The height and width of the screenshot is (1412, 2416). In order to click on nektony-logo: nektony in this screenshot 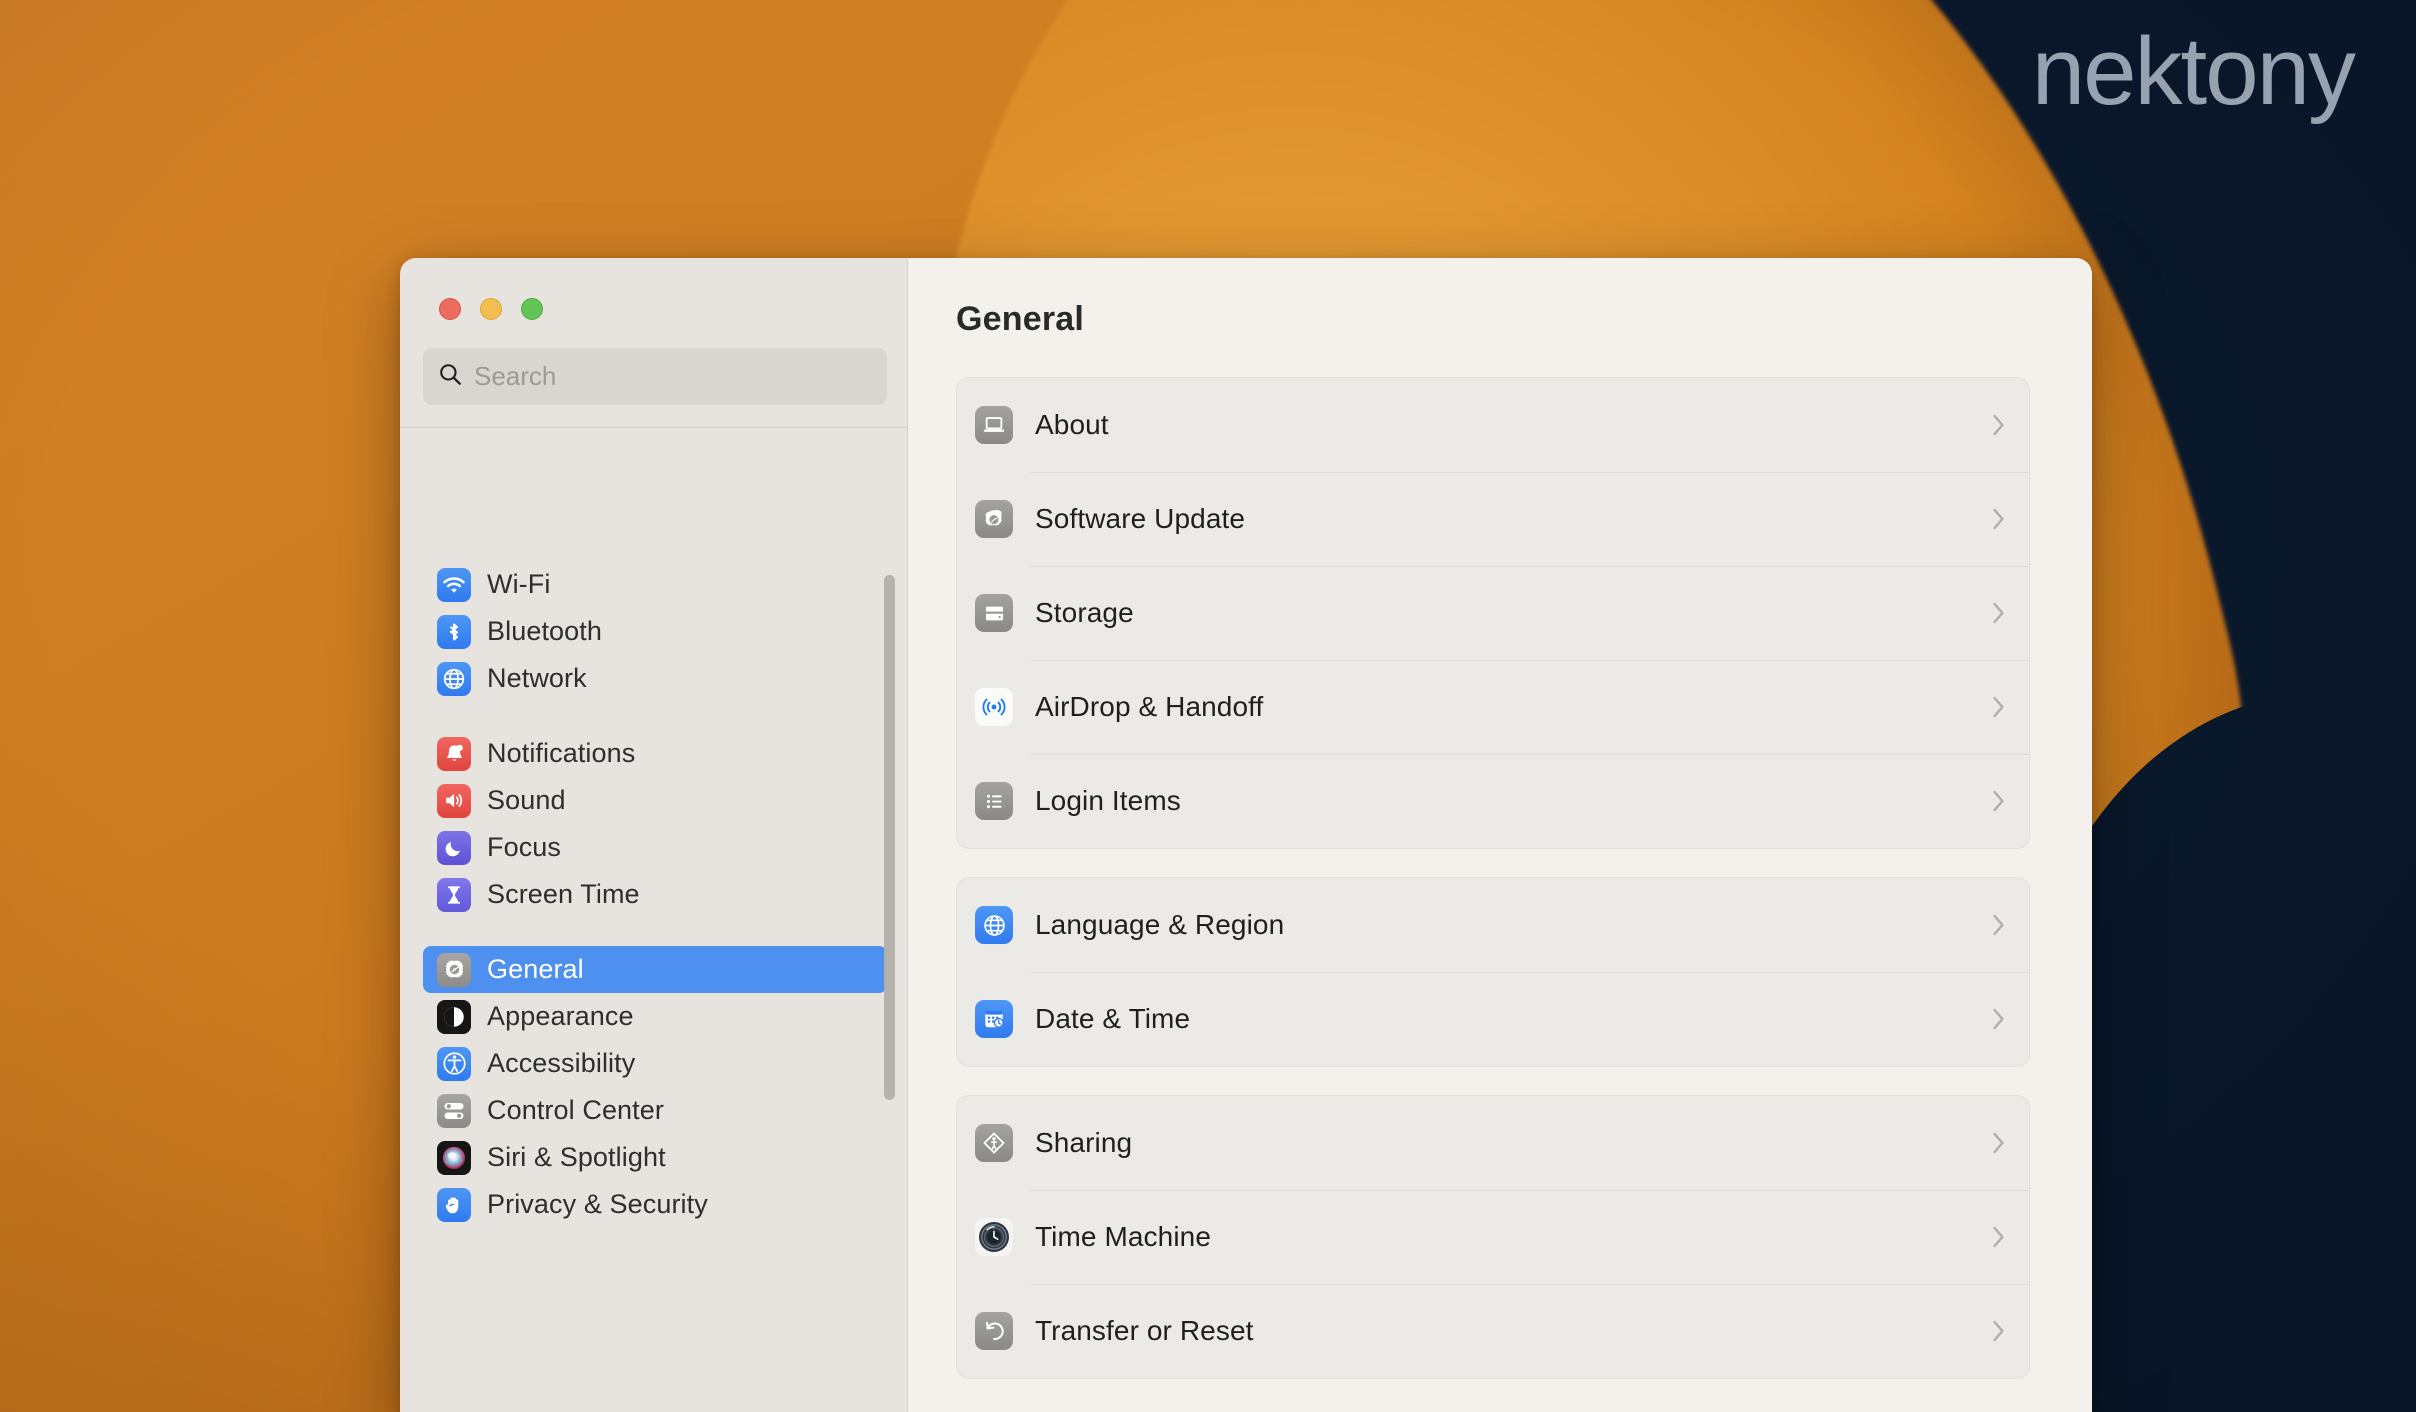, I will do `click(2193, 71)`.